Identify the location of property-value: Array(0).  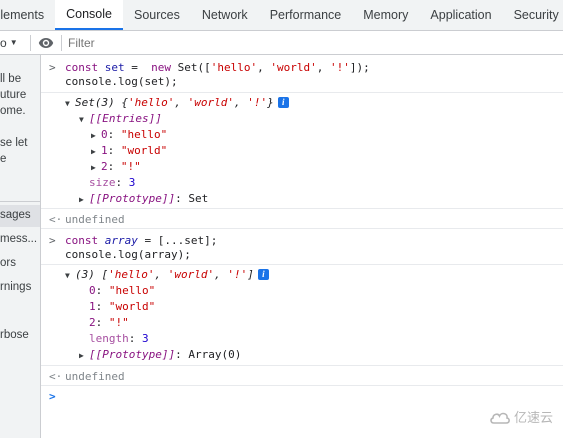
(215, 354).